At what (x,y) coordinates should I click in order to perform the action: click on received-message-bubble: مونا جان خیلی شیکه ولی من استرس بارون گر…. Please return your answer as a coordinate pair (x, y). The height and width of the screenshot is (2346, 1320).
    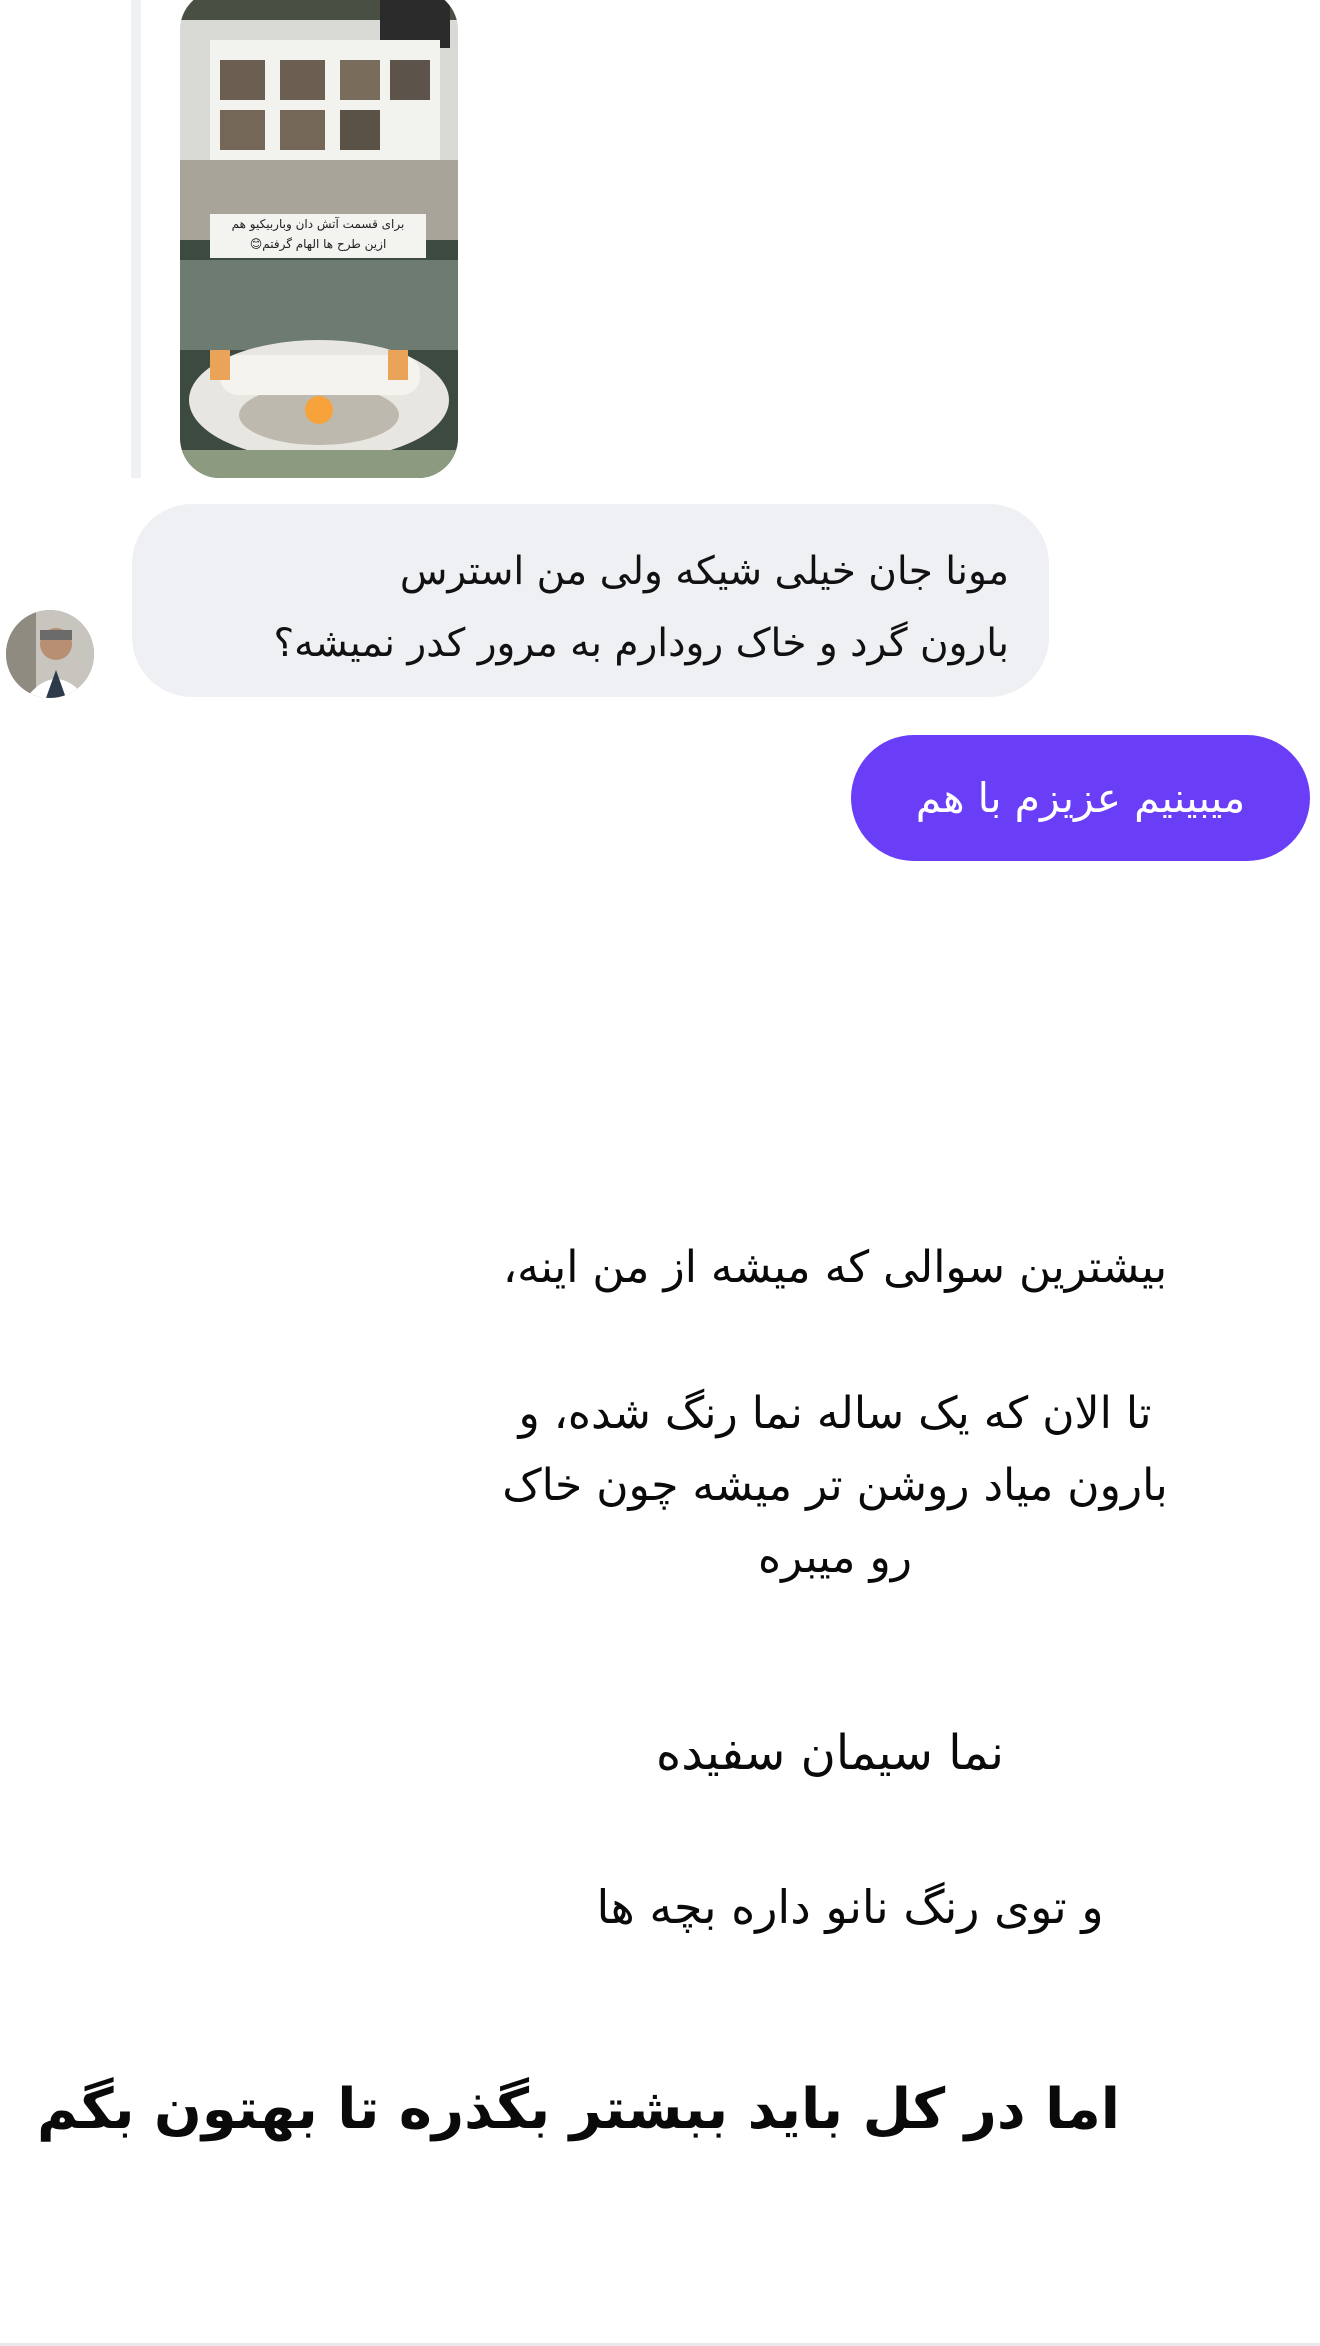
    Looking at the image, I should click on (590, 600).